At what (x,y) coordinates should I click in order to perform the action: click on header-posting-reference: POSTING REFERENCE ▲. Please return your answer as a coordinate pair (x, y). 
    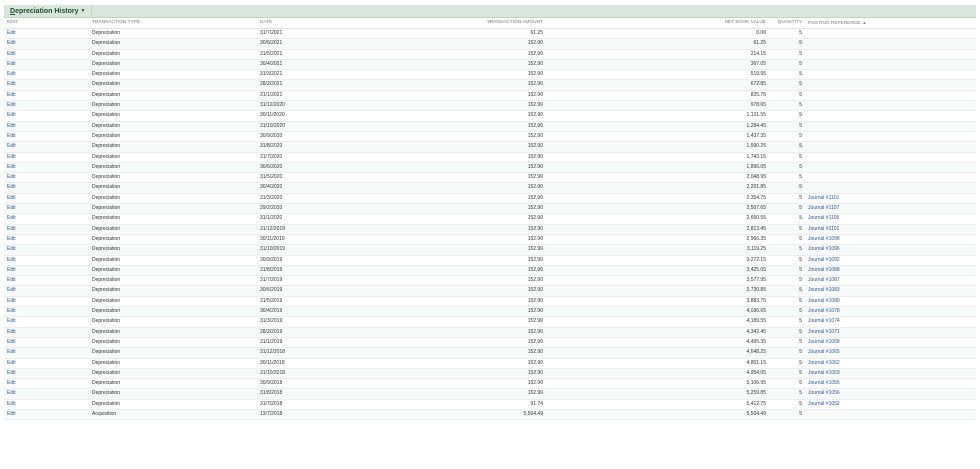
    Looking at the image, I should click on (837, 23).